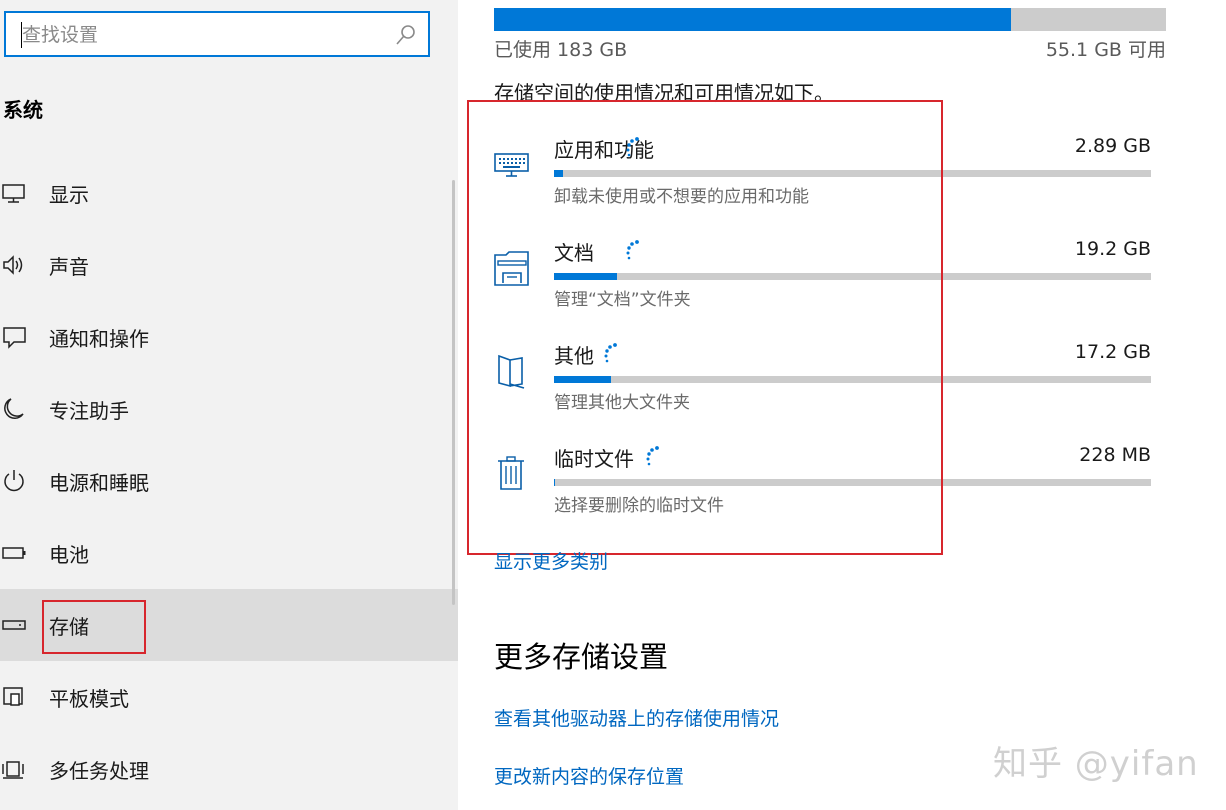  What do you see at coordinates (589, 775) in the screenshot?
I see `change-save-location-link: 更改新内容的保存位置` at bounding box center [589, 775].